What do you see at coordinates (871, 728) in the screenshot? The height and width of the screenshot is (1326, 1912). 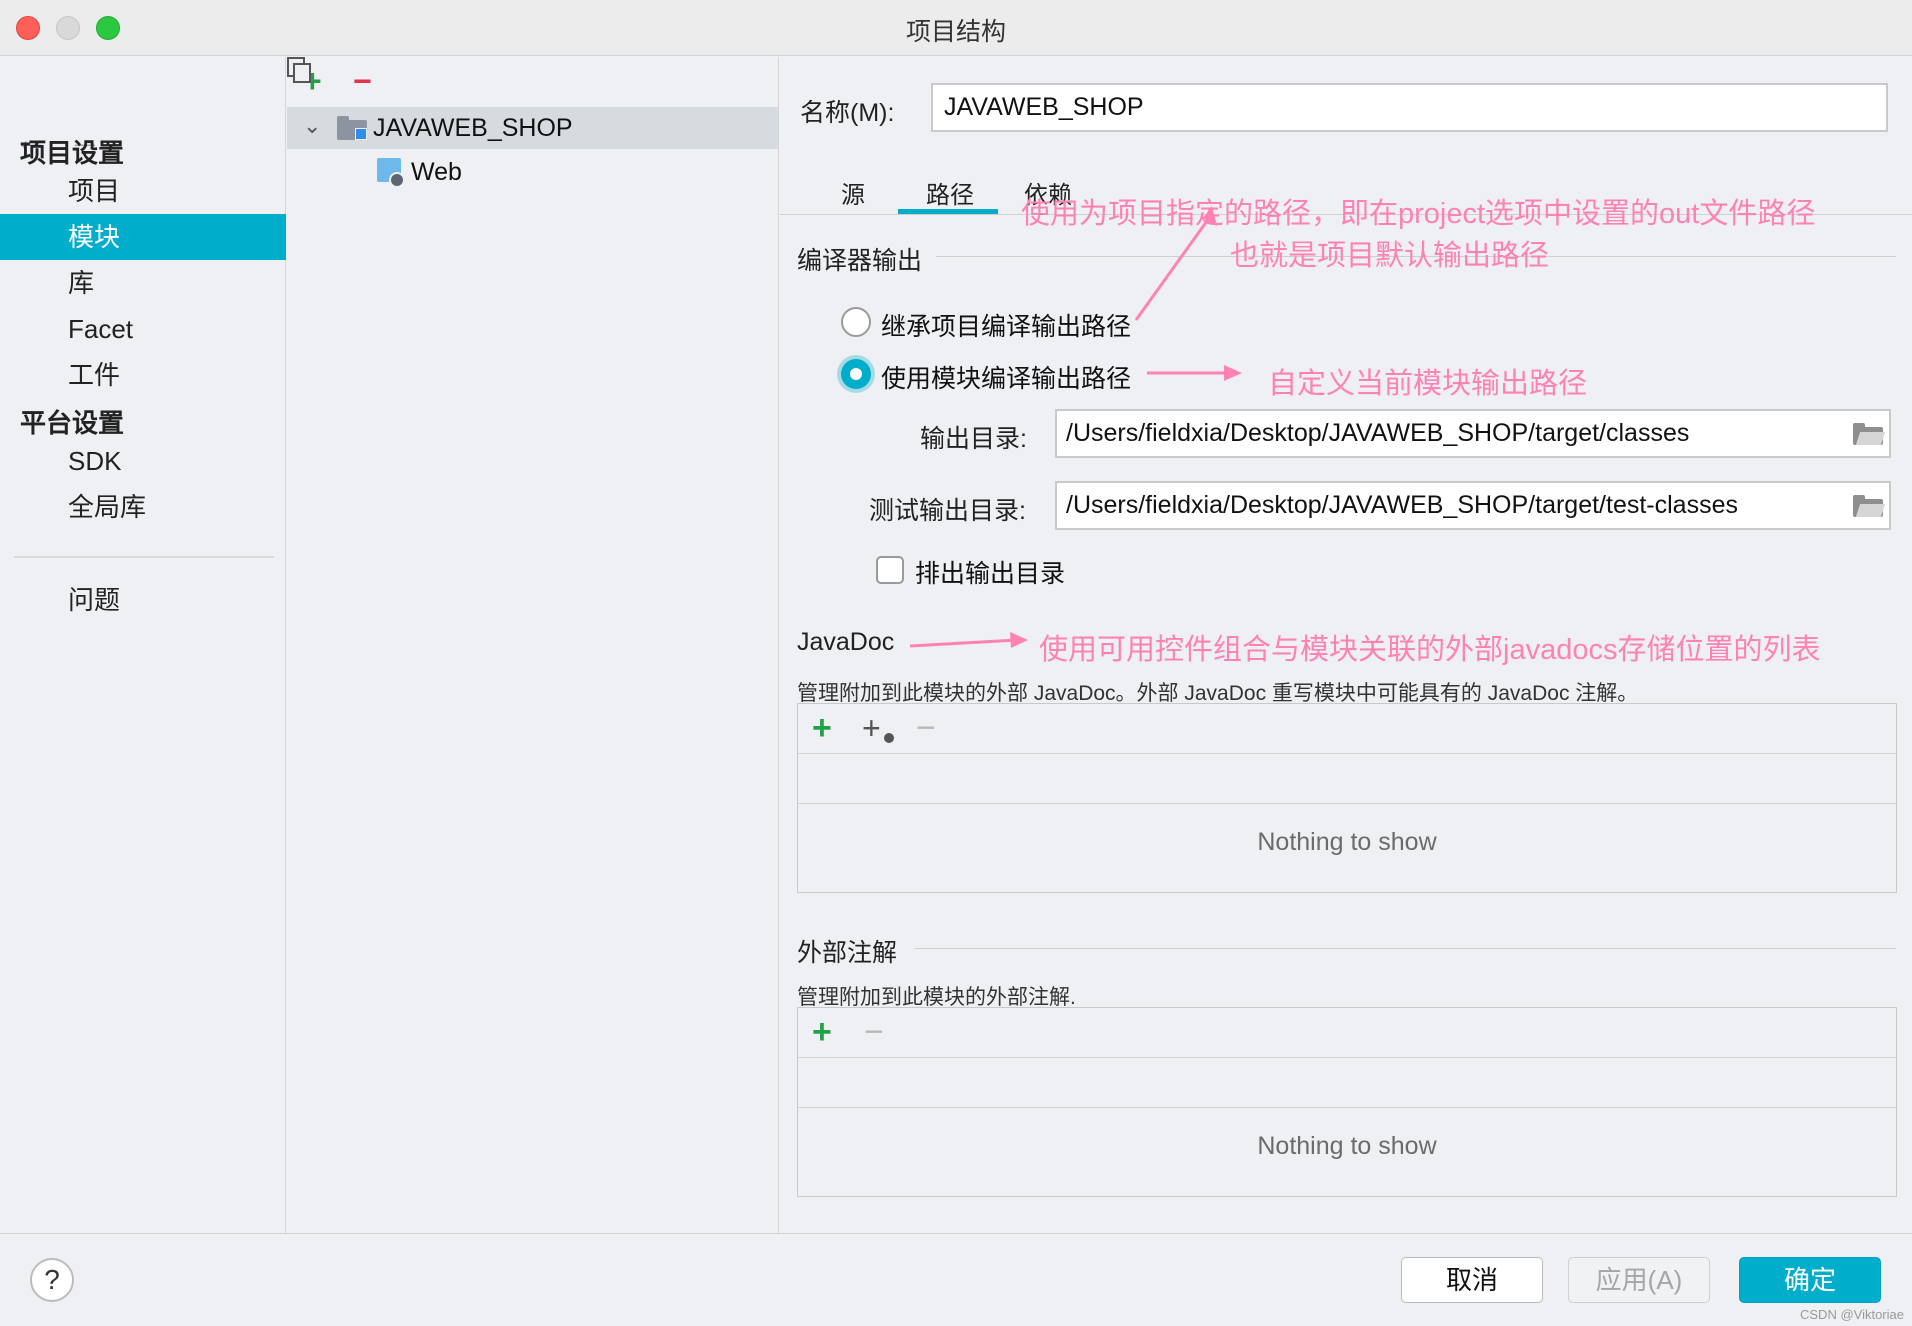 I see `add-url-icon: +` at bounding box center [871, 728].